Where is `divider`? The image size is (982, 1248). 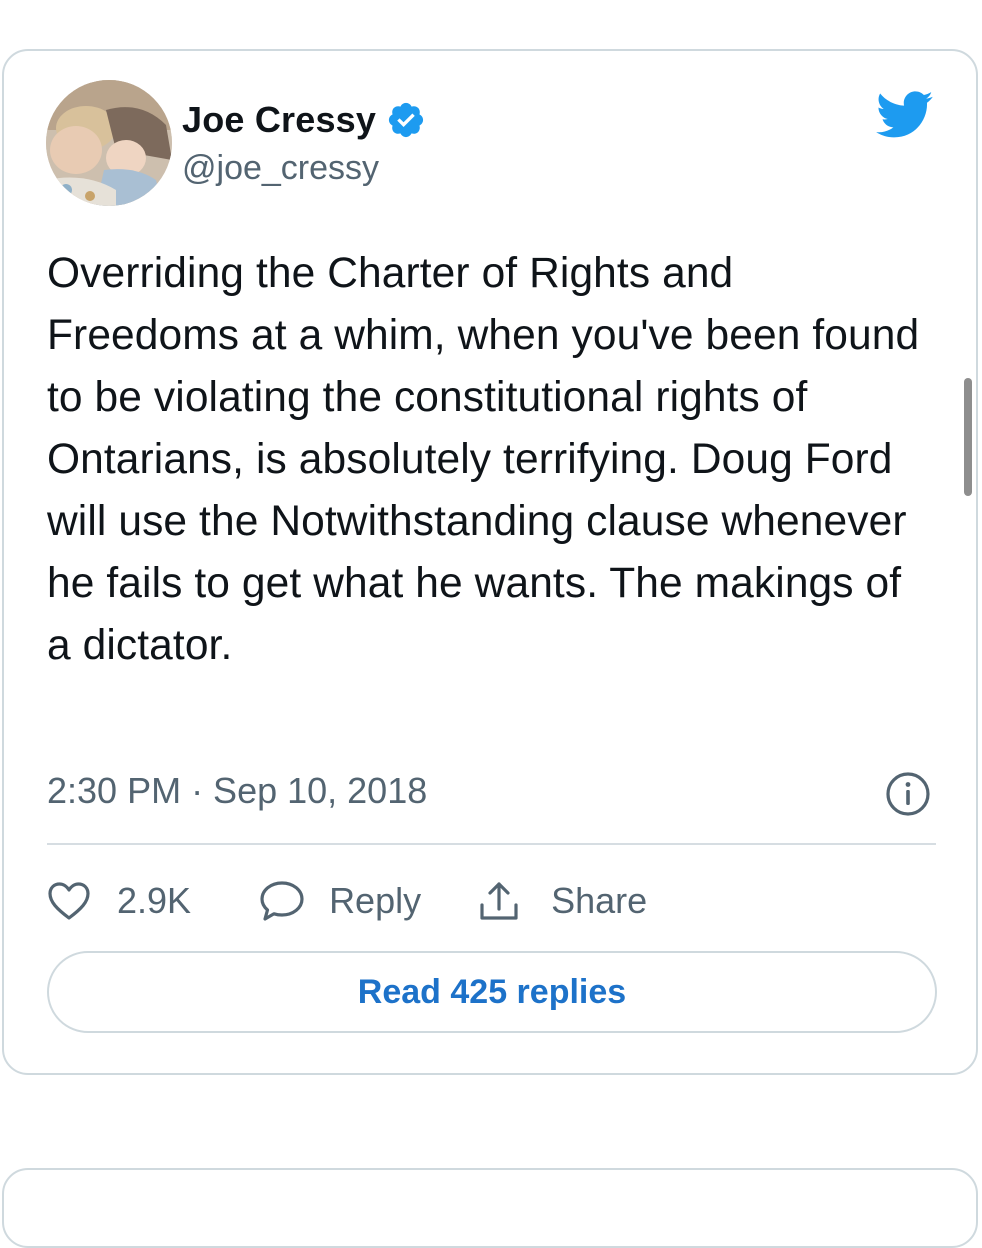 divider is located at coordinates (491, 844).